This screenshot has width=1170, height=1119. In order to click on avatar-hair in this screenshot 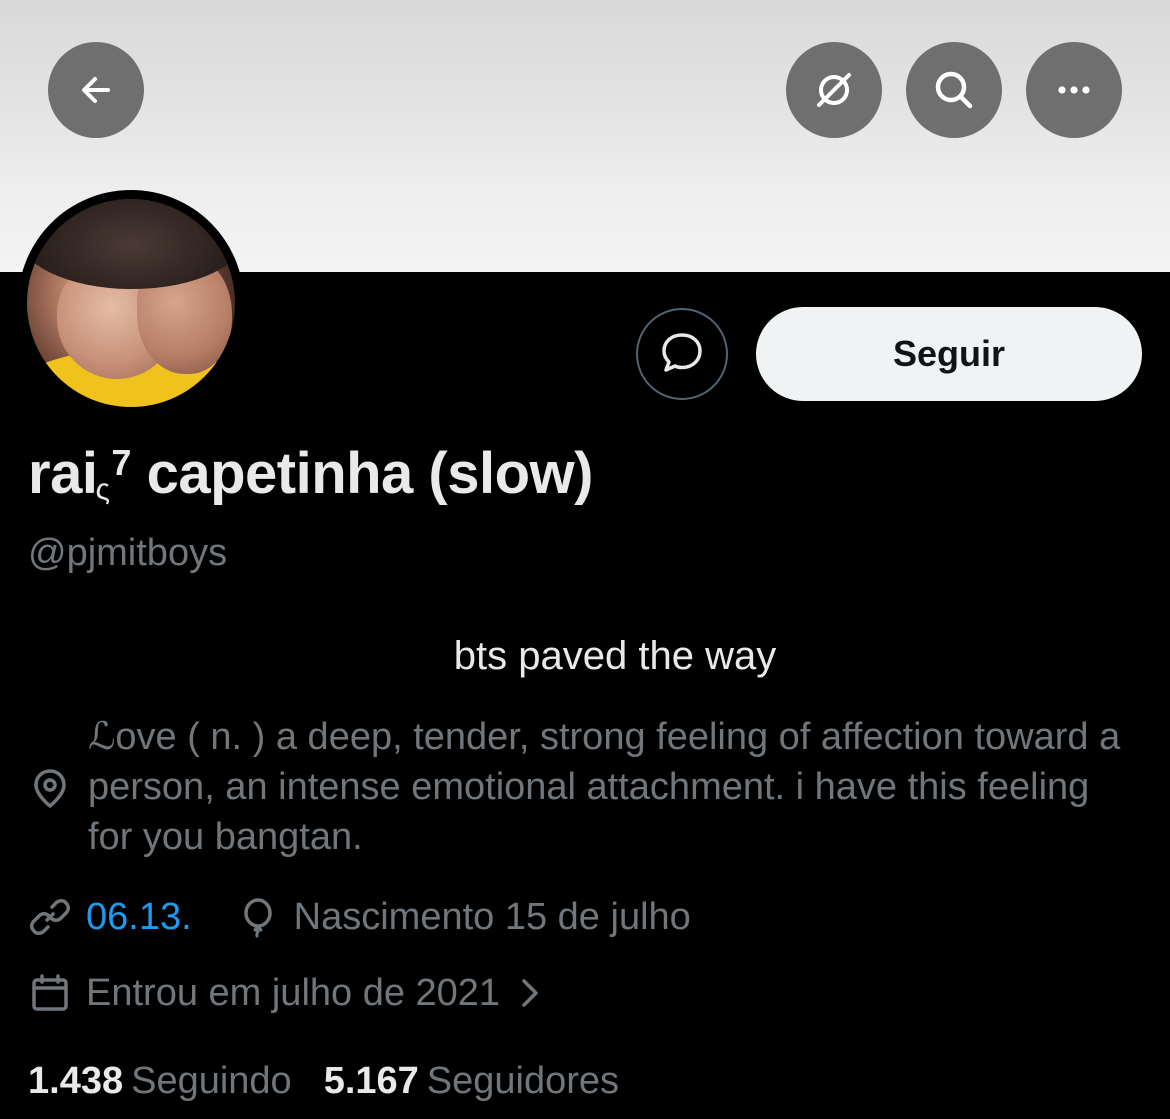, I will do `click(131, 244)`.